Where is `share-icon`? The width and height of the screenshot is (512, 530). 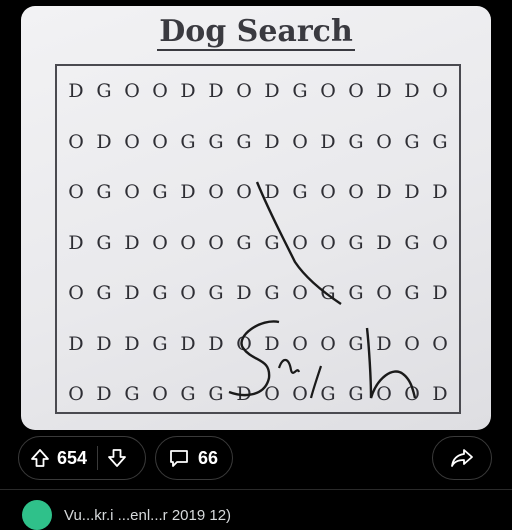 share-icon is located at coordinates (462, 458).